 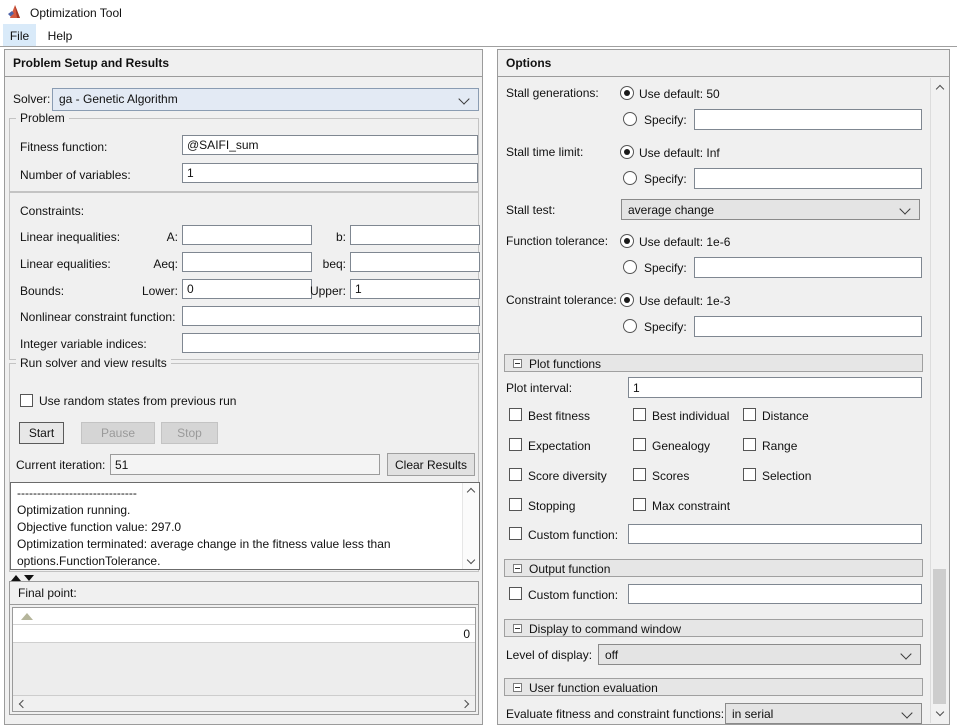 What do you see at coordinates (775, 594) in the screenshot?
I see `output-custom-function-input` at bounding box center [775, 594].